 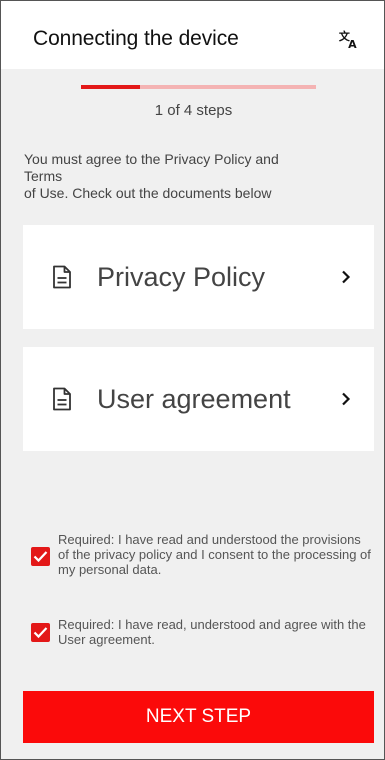 I want to click on app-header: Connecting the device 文 A, so click(x=192, y=35).